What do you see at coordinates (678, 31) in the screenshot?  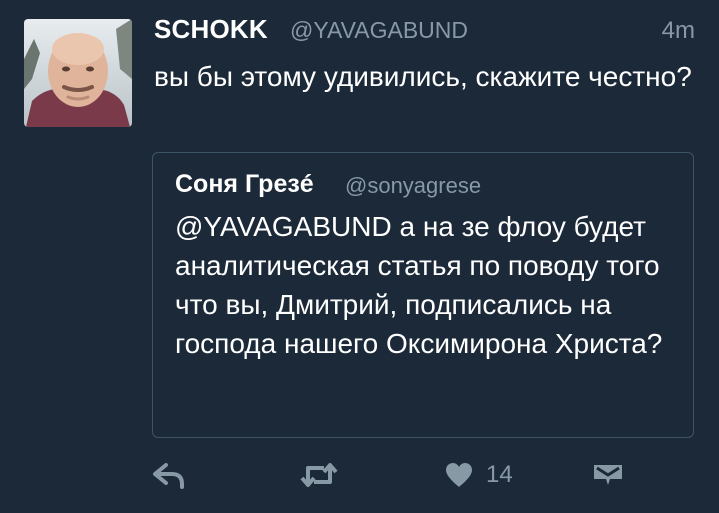 I see `tweet-timestamp: 4m` at bounding box center [678, 31].